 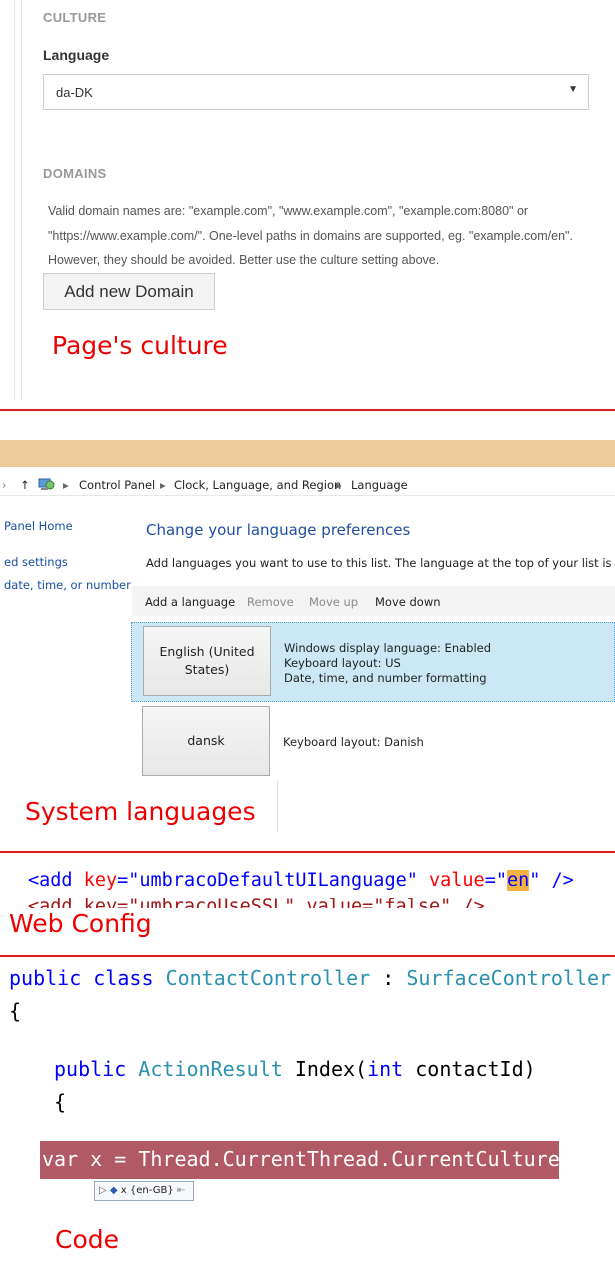 I want to click on sidebar-link-panel-home: Panel Home, so click(x=38, y=526).